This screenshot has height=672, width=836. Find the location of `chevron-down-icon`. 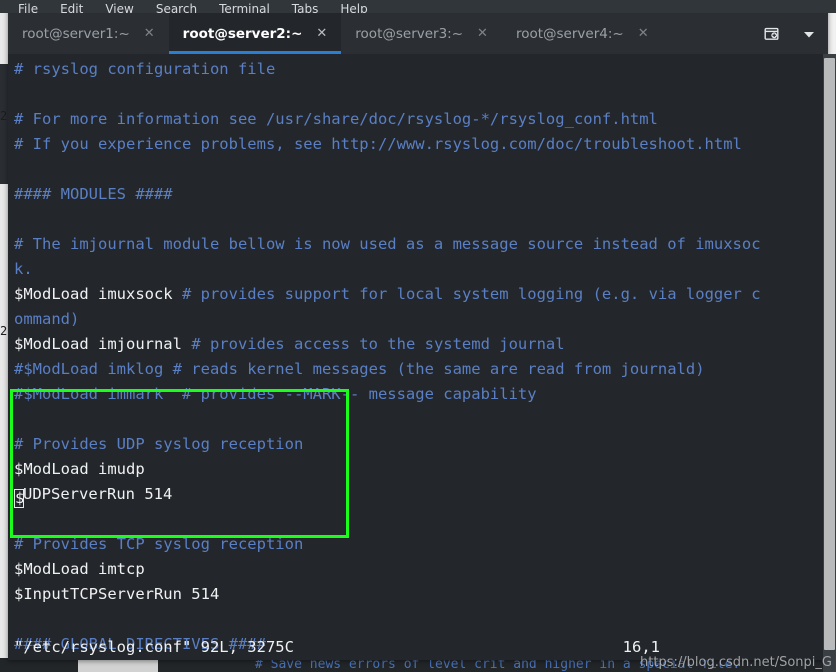

chevron-down-icon is located at coordinates (809, 34).